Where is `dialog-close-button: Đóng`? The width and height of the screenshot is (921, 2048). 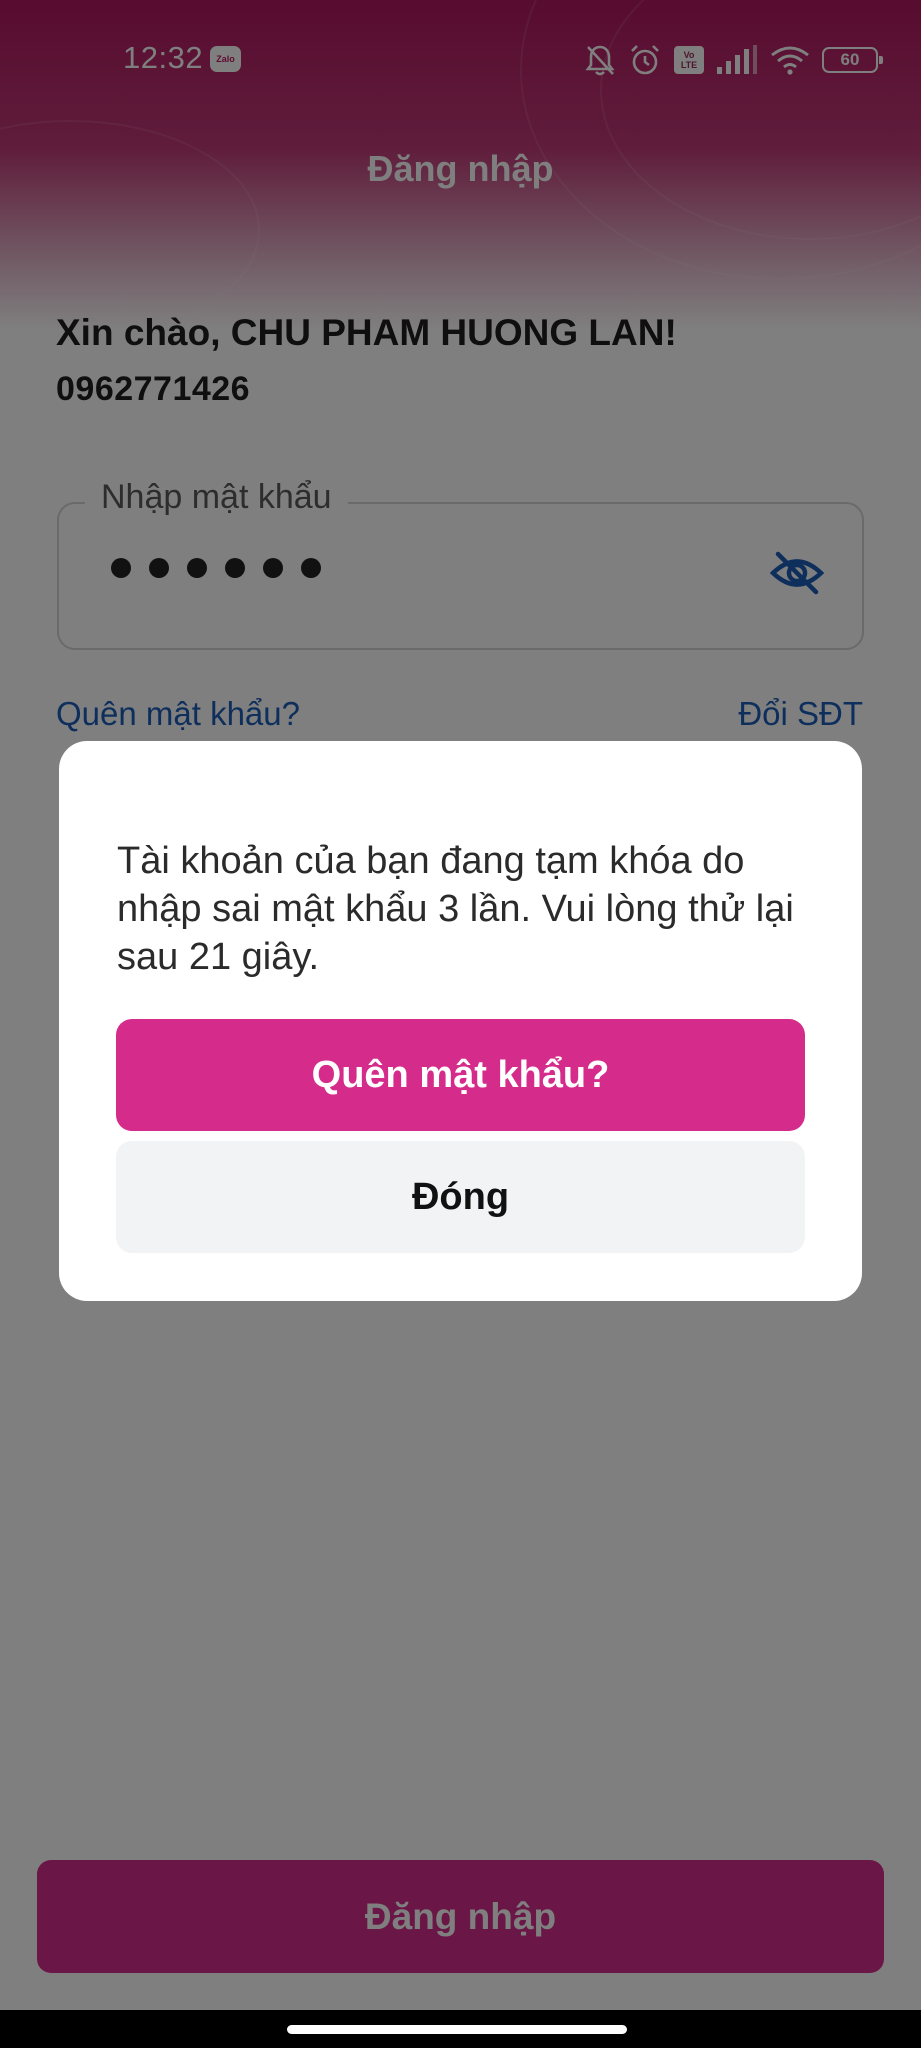
dialog-close-button: Đóng is located at coordinates (460, 1197).